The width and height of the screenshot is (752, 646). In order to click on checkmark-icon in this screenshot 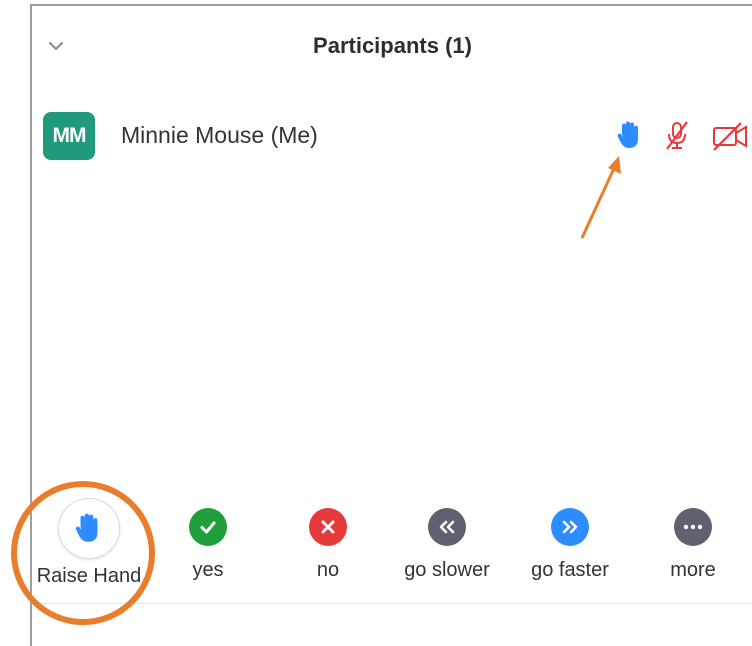, I will do `click(208, 527)`.